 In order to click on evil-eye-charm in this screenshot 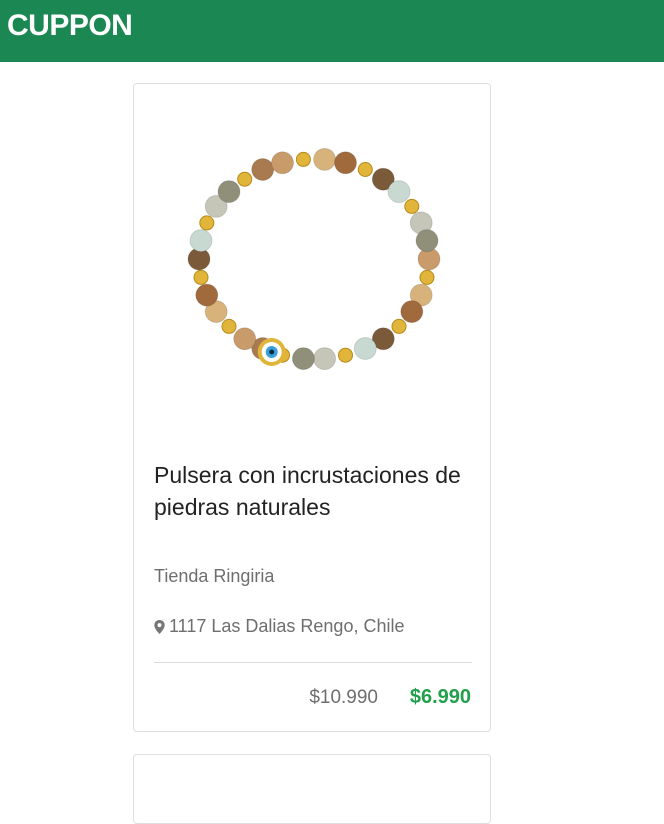, I will do `click(271, 352)`.